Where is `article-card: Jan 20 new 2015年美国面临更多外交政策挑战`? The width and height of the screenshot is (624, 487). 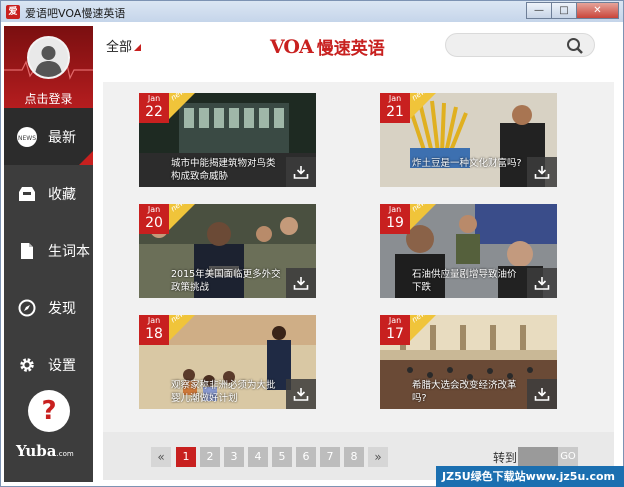 article-card: Jan 20 new 2015年美国面临更多外交政策挑战 is located at coordinates (227, 251).